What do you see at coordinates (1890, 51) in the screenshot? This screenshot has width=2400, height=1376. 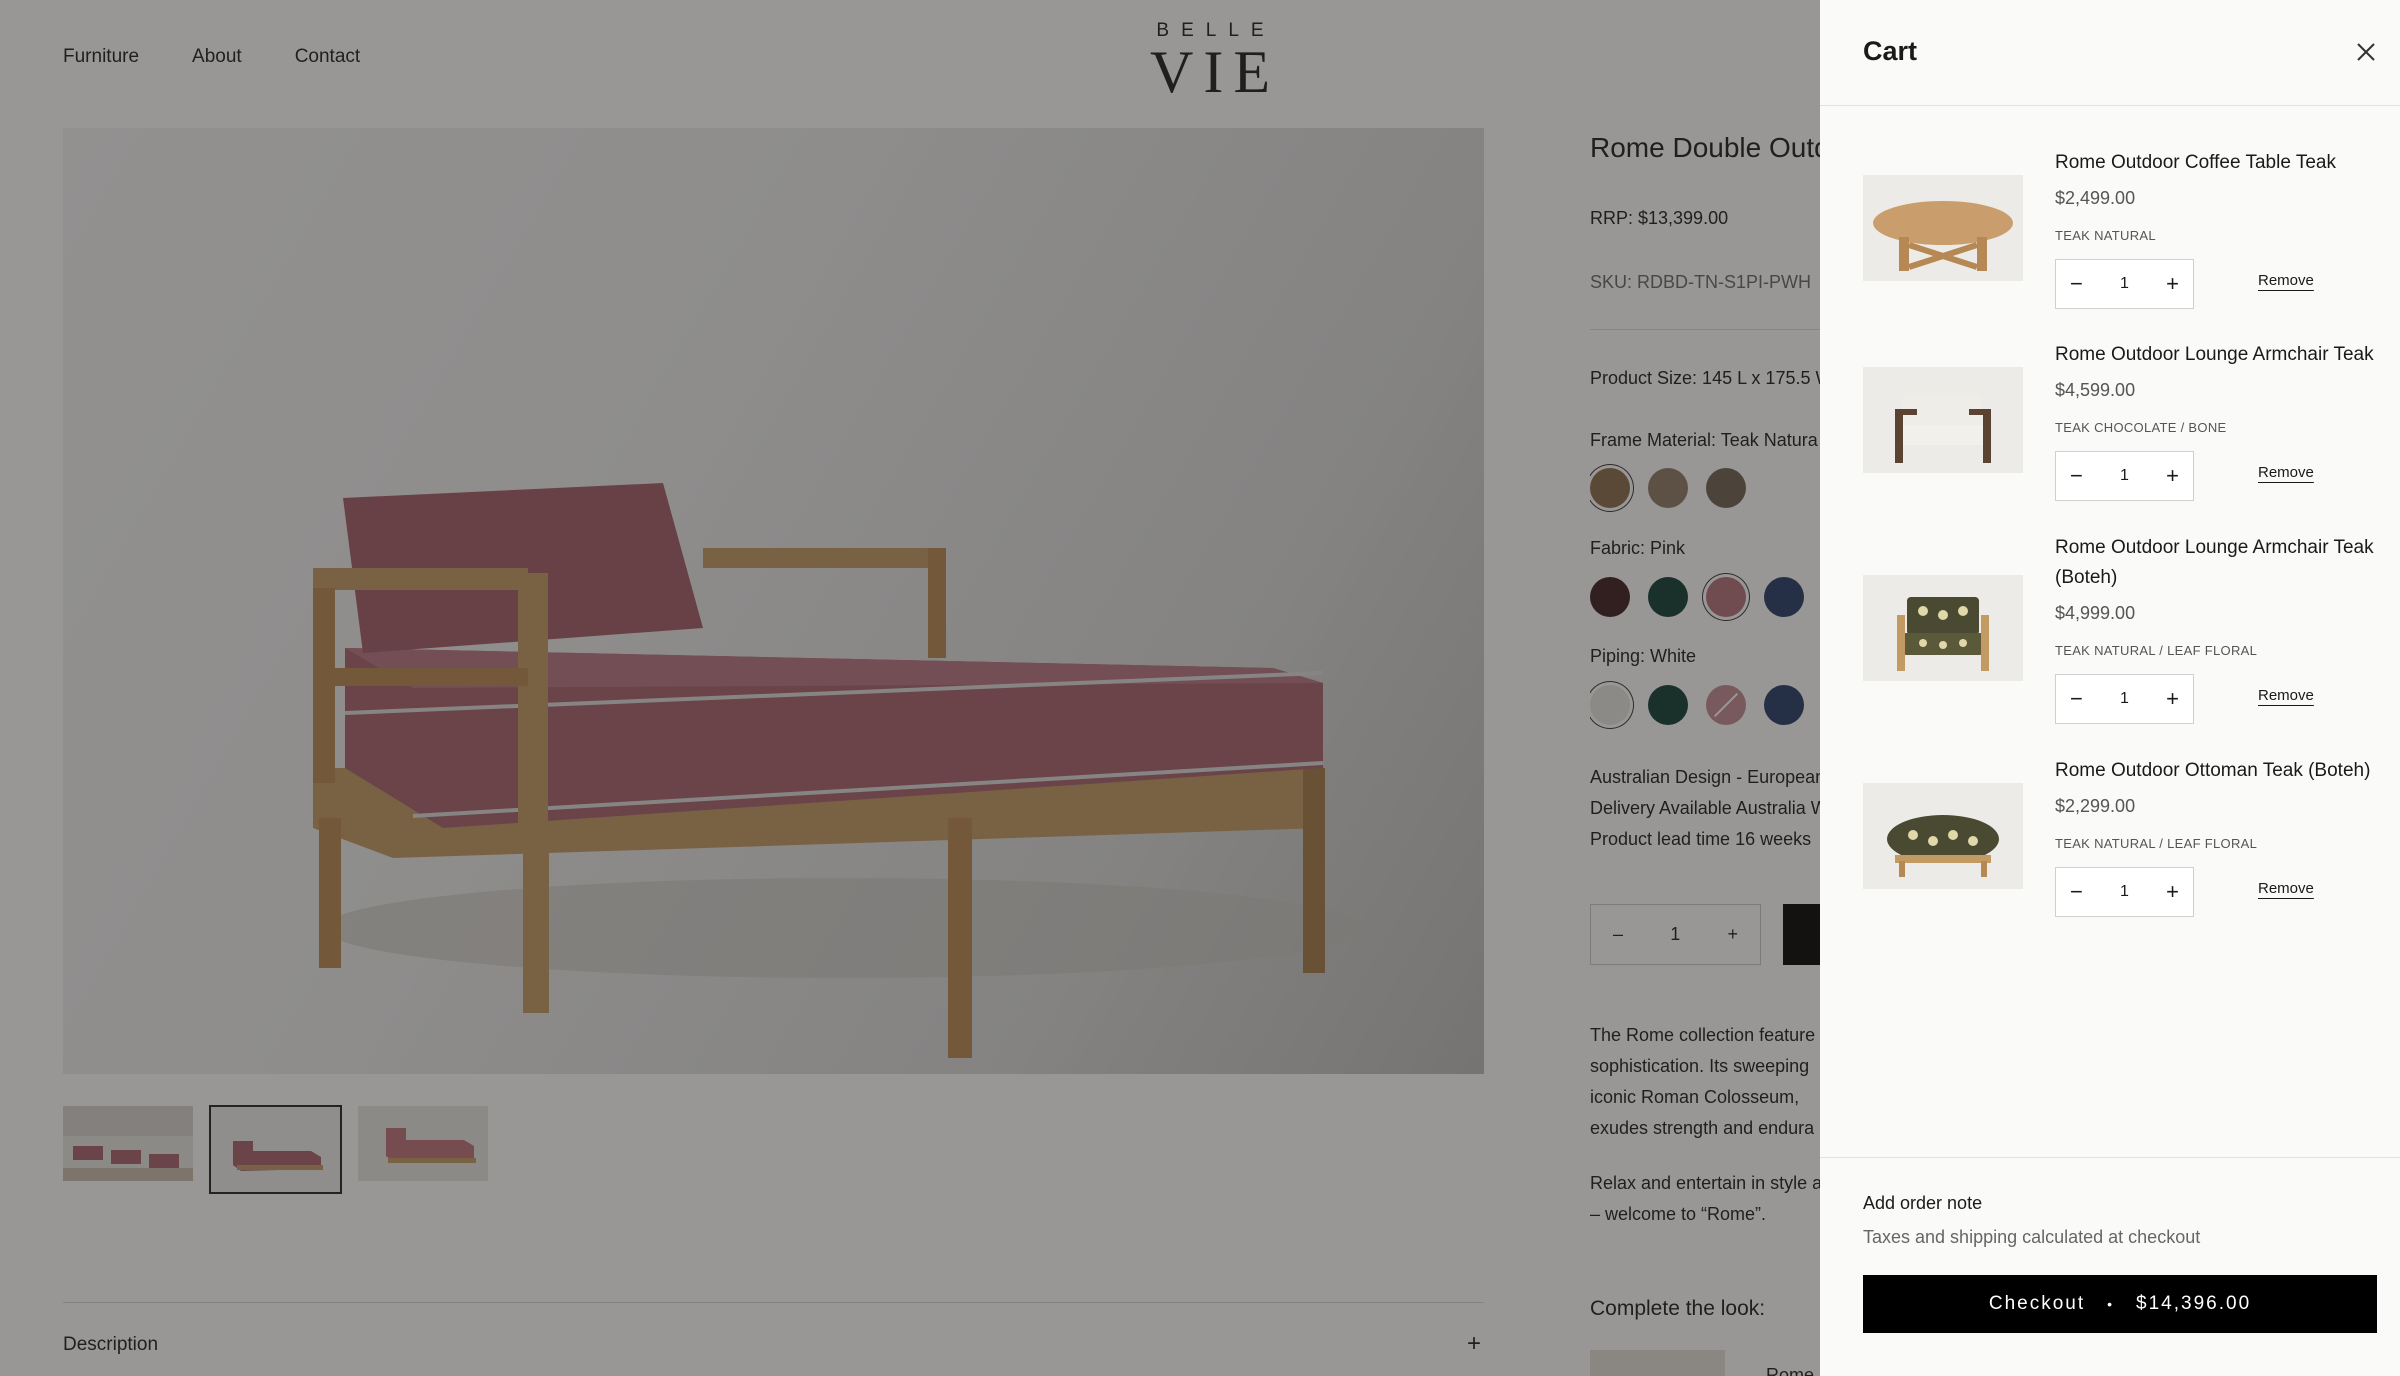 I see `cart-title: Cart` at bounding box center [1890, 51].